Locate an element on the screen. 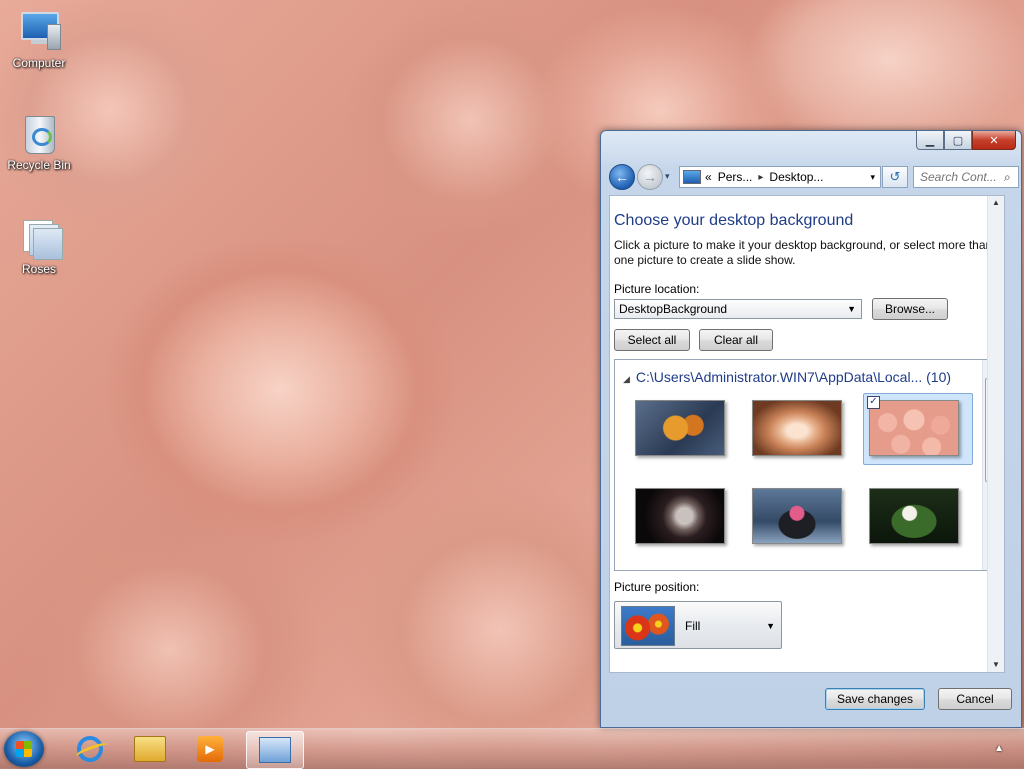 The height and width of the screenshot is (769, 1024). desktop-icon-computer: Computer is located at coordinates (39, 40).